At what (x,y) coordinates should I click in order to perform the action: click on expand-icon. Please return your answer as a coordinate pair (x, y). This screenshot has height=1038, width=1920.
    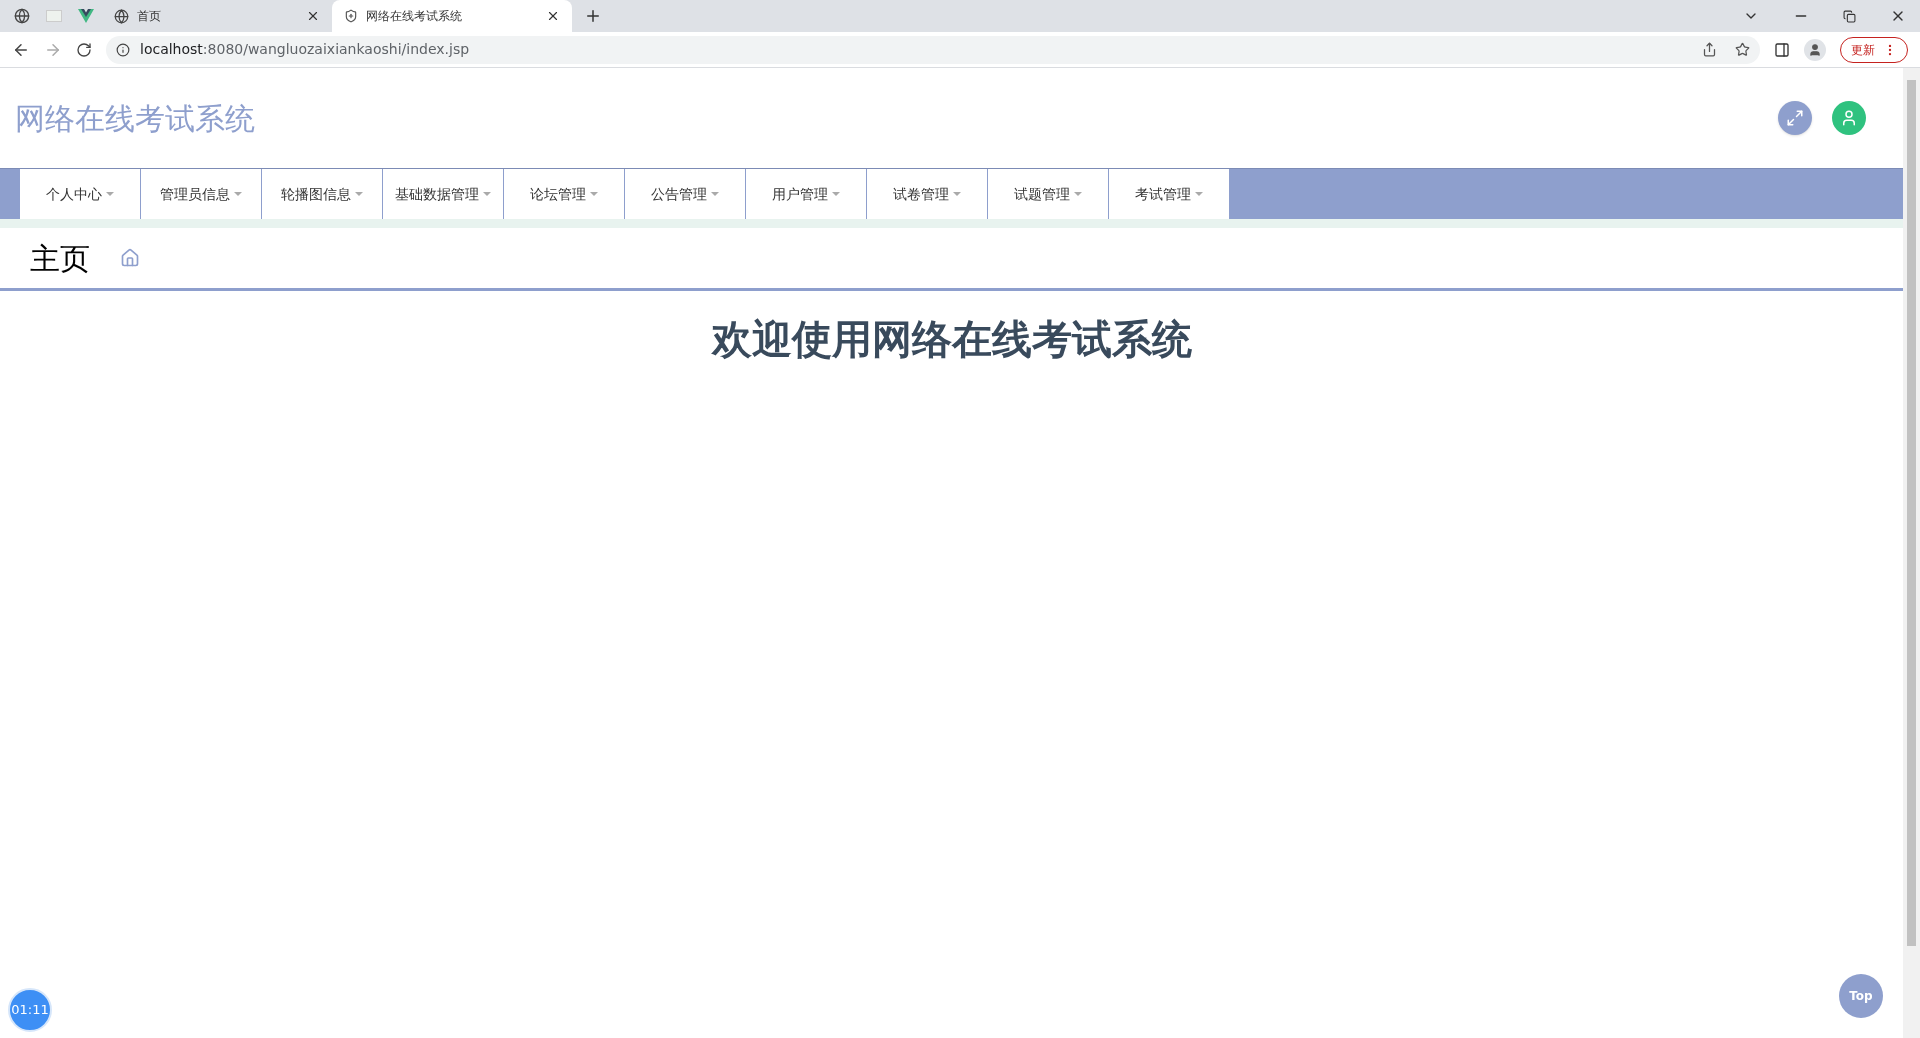
    Looking at the image, I should click on (1795, 118).